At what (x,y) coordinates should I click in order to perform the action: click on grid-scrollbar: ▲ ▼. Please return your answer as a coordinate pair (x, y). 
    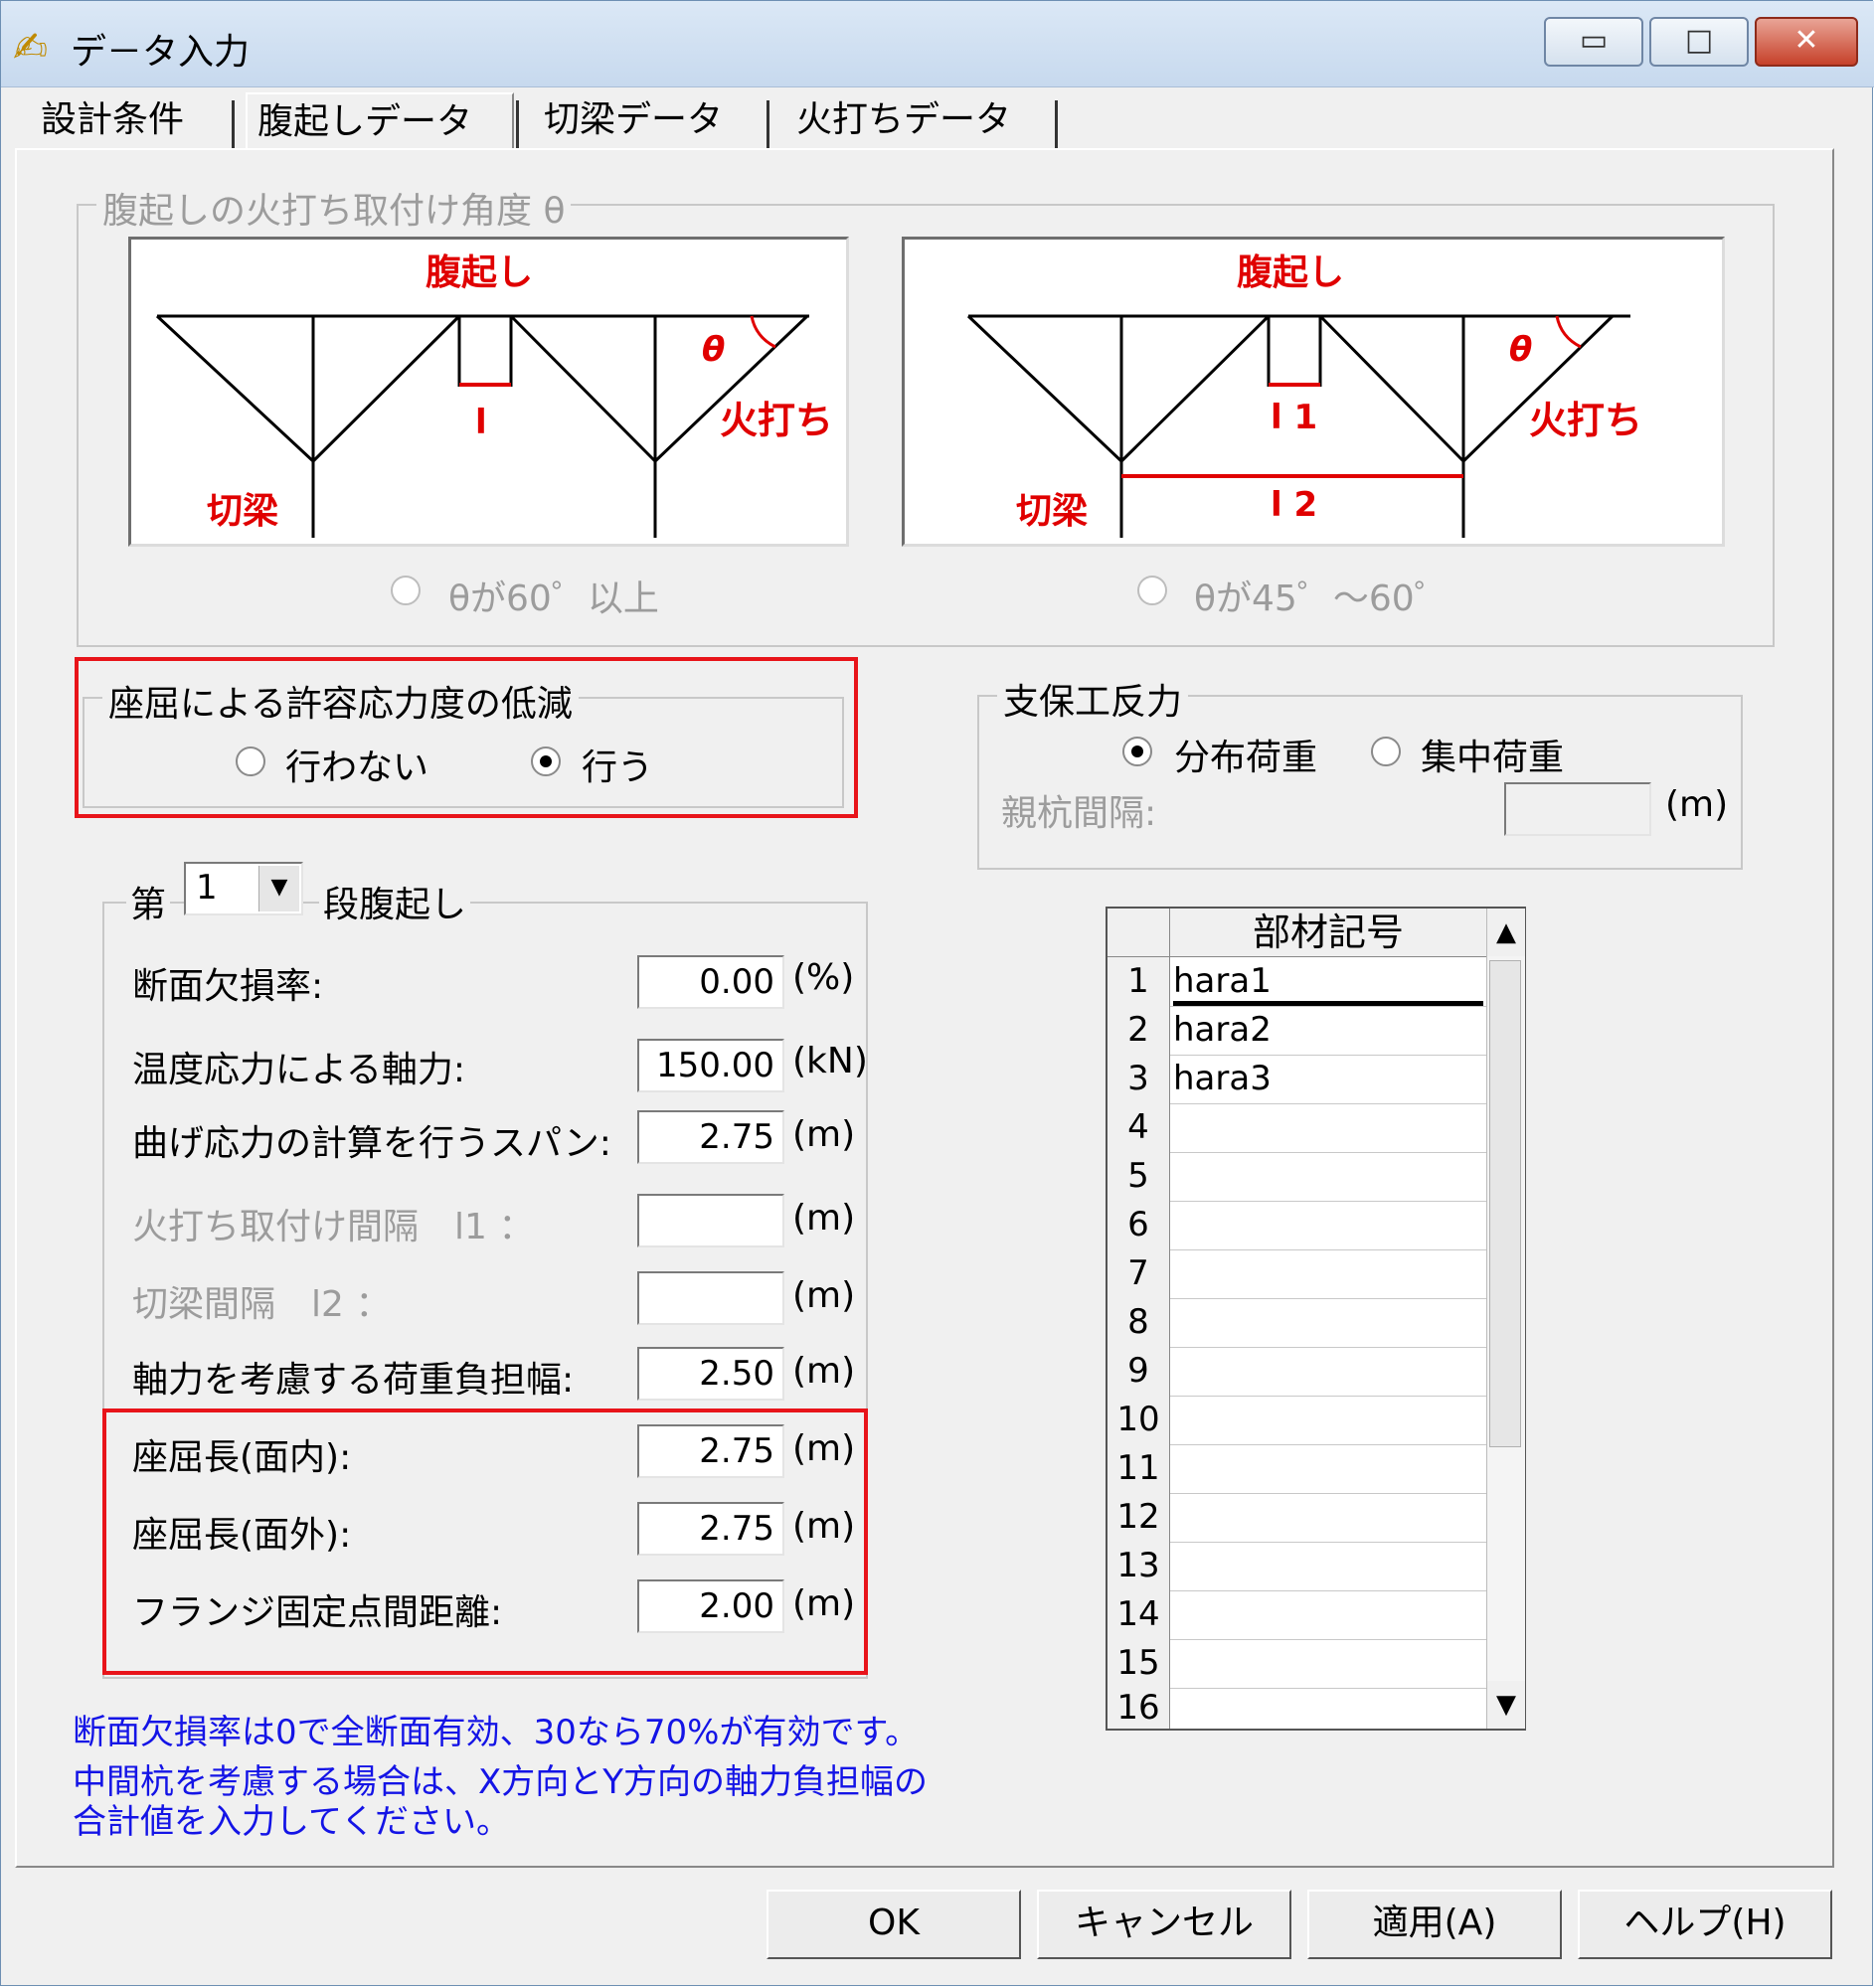
    Looking at the image, I should click on (1506, 1319).